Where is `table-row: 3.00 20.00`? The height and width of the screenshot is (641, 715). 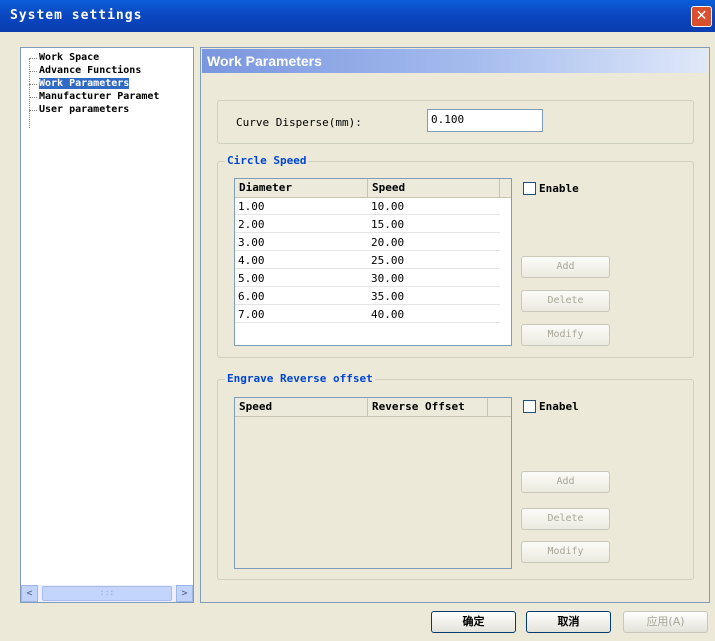
table-row: 3.00 20.00 is located at coordinates (373, 242).